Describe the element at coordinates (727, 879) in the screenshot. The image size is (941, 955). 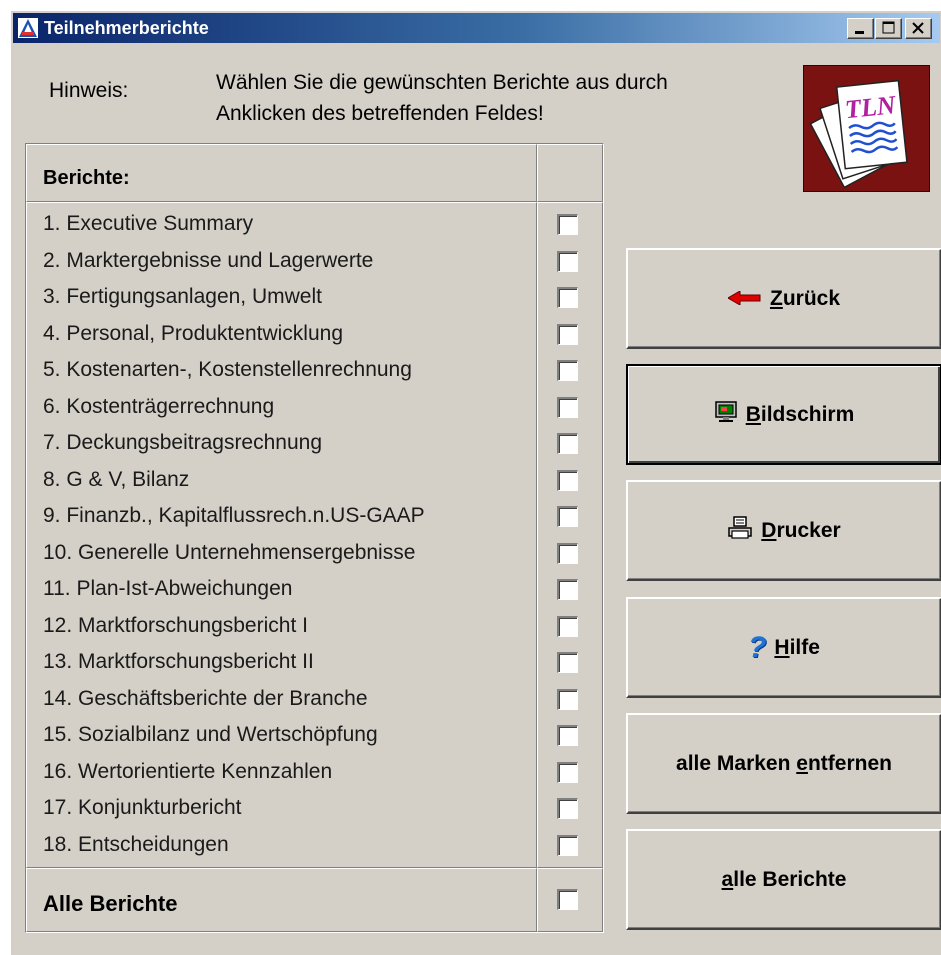
I see `all-reports-mnemonic: a` at that location.